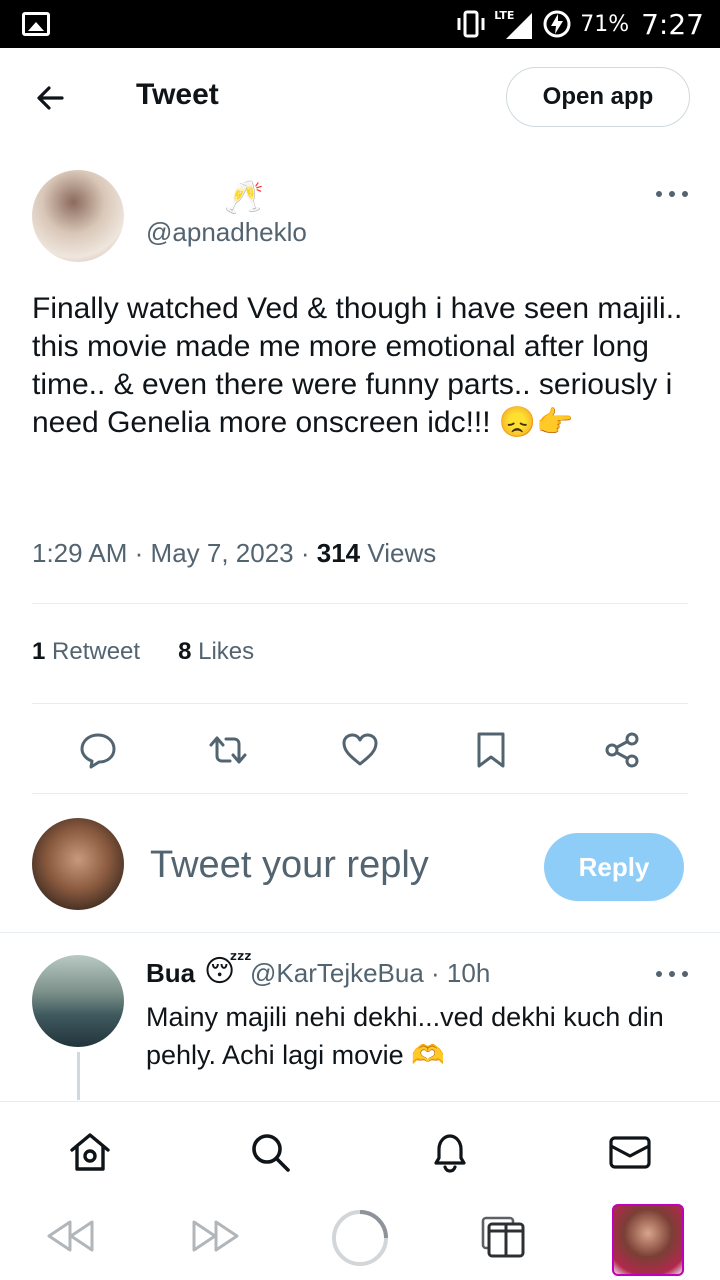 The height and width of the screenshot is (1280, 720). Describe the element at coordinates (289, 865) in the screenshot. I see `reply-input: Tweet your reply` at that location.